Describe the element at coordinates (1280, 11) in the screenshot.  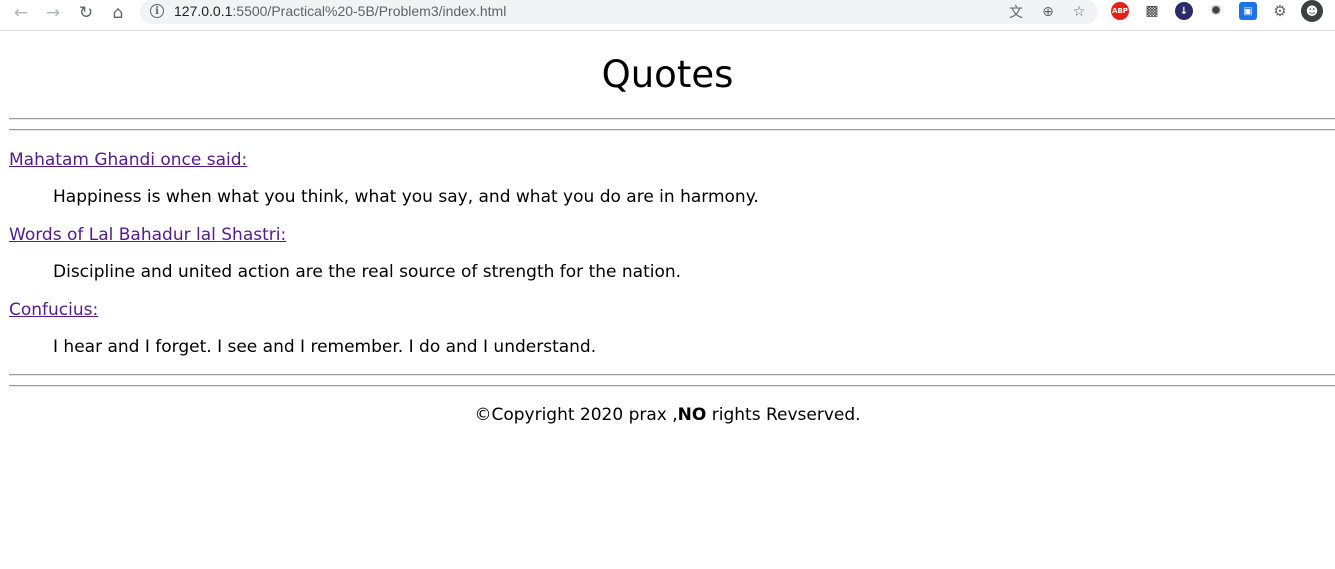
I see `puzzle-extensions-icon: ⚙` at that location.